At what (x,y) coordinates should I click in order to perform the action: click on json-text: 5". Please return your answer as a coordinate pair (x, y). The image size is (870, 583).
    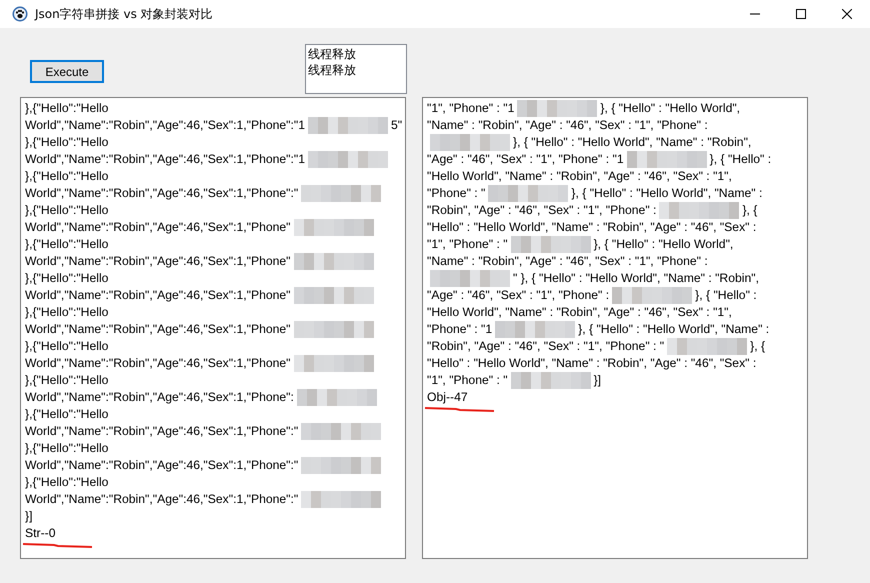
    Looking at the image, I should click on (396, 125).